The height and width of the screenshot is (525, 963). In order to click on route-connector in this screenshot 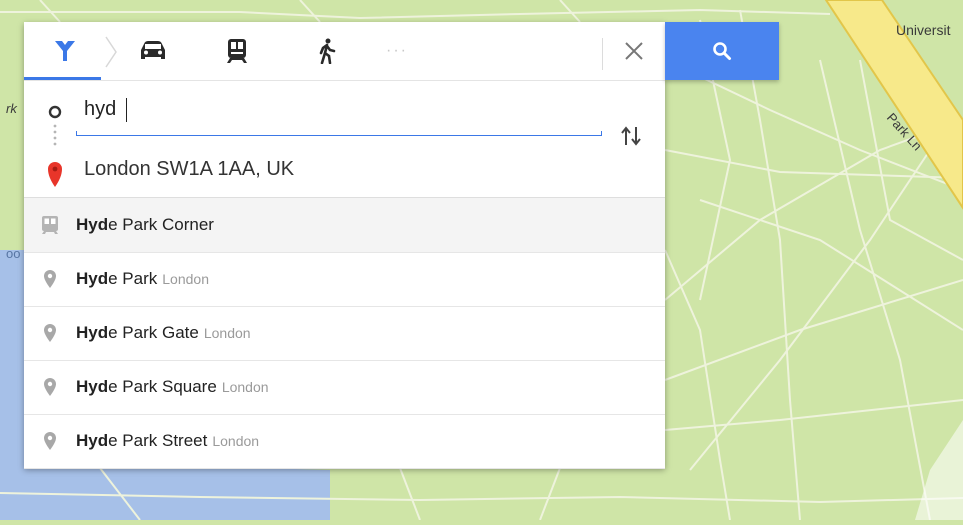, I will do `click(55, 146)`.